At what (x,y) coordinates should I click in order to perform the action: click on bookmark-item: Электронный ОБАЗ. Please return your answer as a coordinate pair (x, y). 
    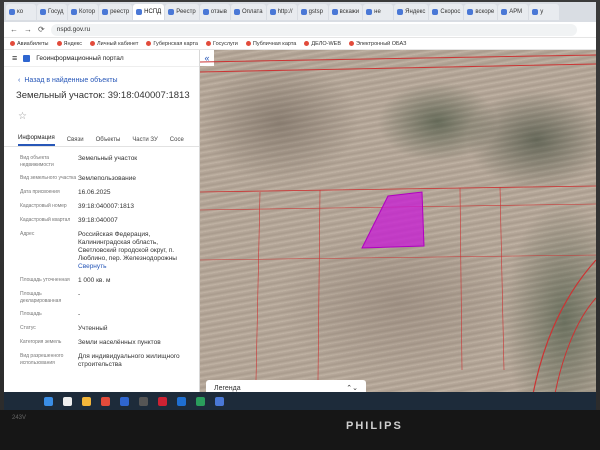
    Looking at the image, I should click on (377, 43).